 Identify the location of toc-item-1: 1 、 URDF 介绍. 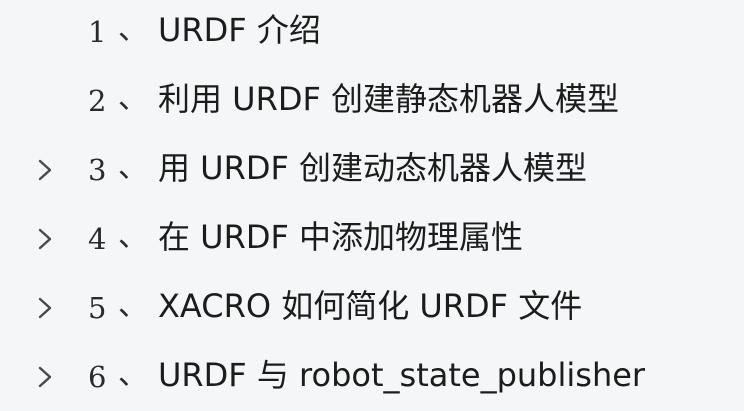
(372, 32).